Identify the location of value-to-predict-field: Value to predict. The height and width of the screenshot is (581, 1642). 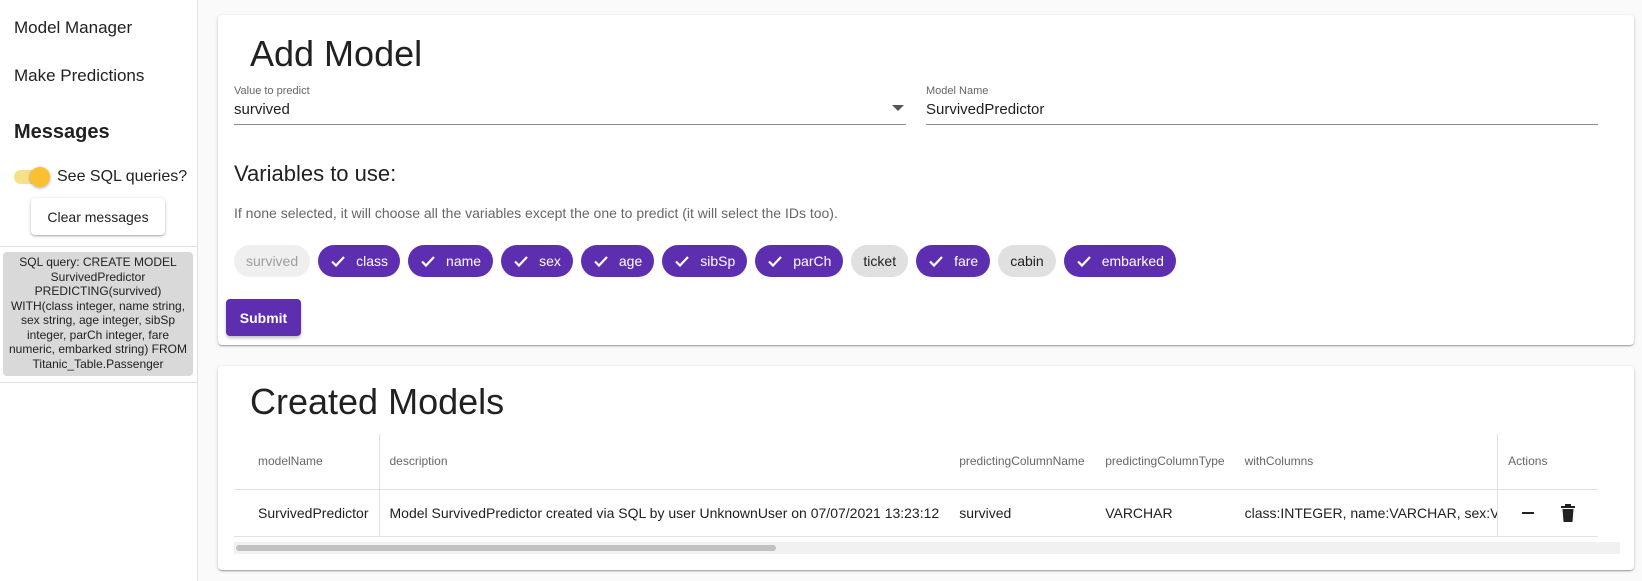
(570, 105).